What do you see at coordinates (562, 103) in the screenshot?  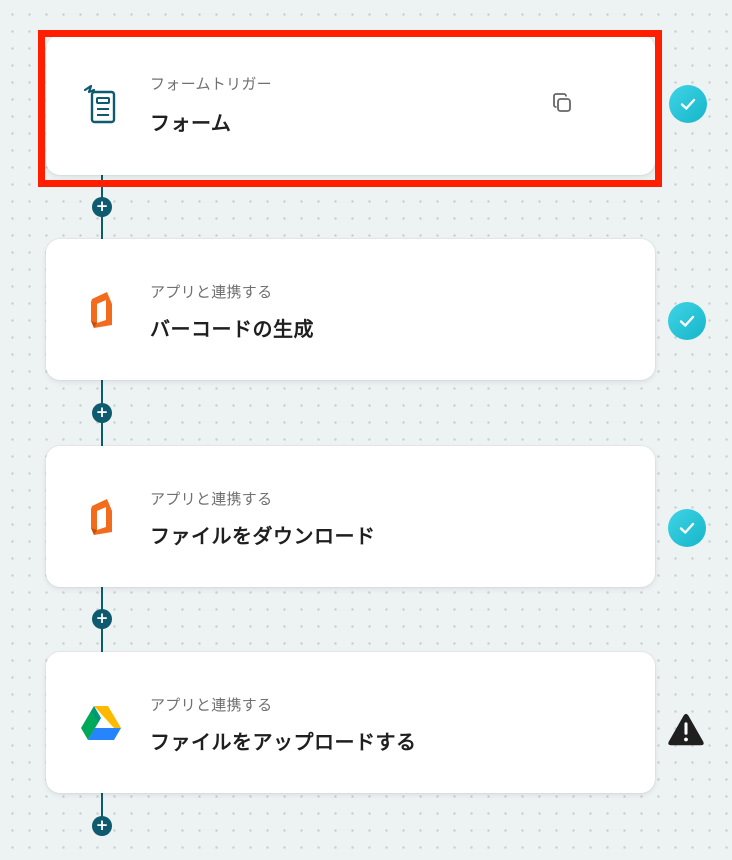 I see `copy-icon` at bounding box center [562, 103].